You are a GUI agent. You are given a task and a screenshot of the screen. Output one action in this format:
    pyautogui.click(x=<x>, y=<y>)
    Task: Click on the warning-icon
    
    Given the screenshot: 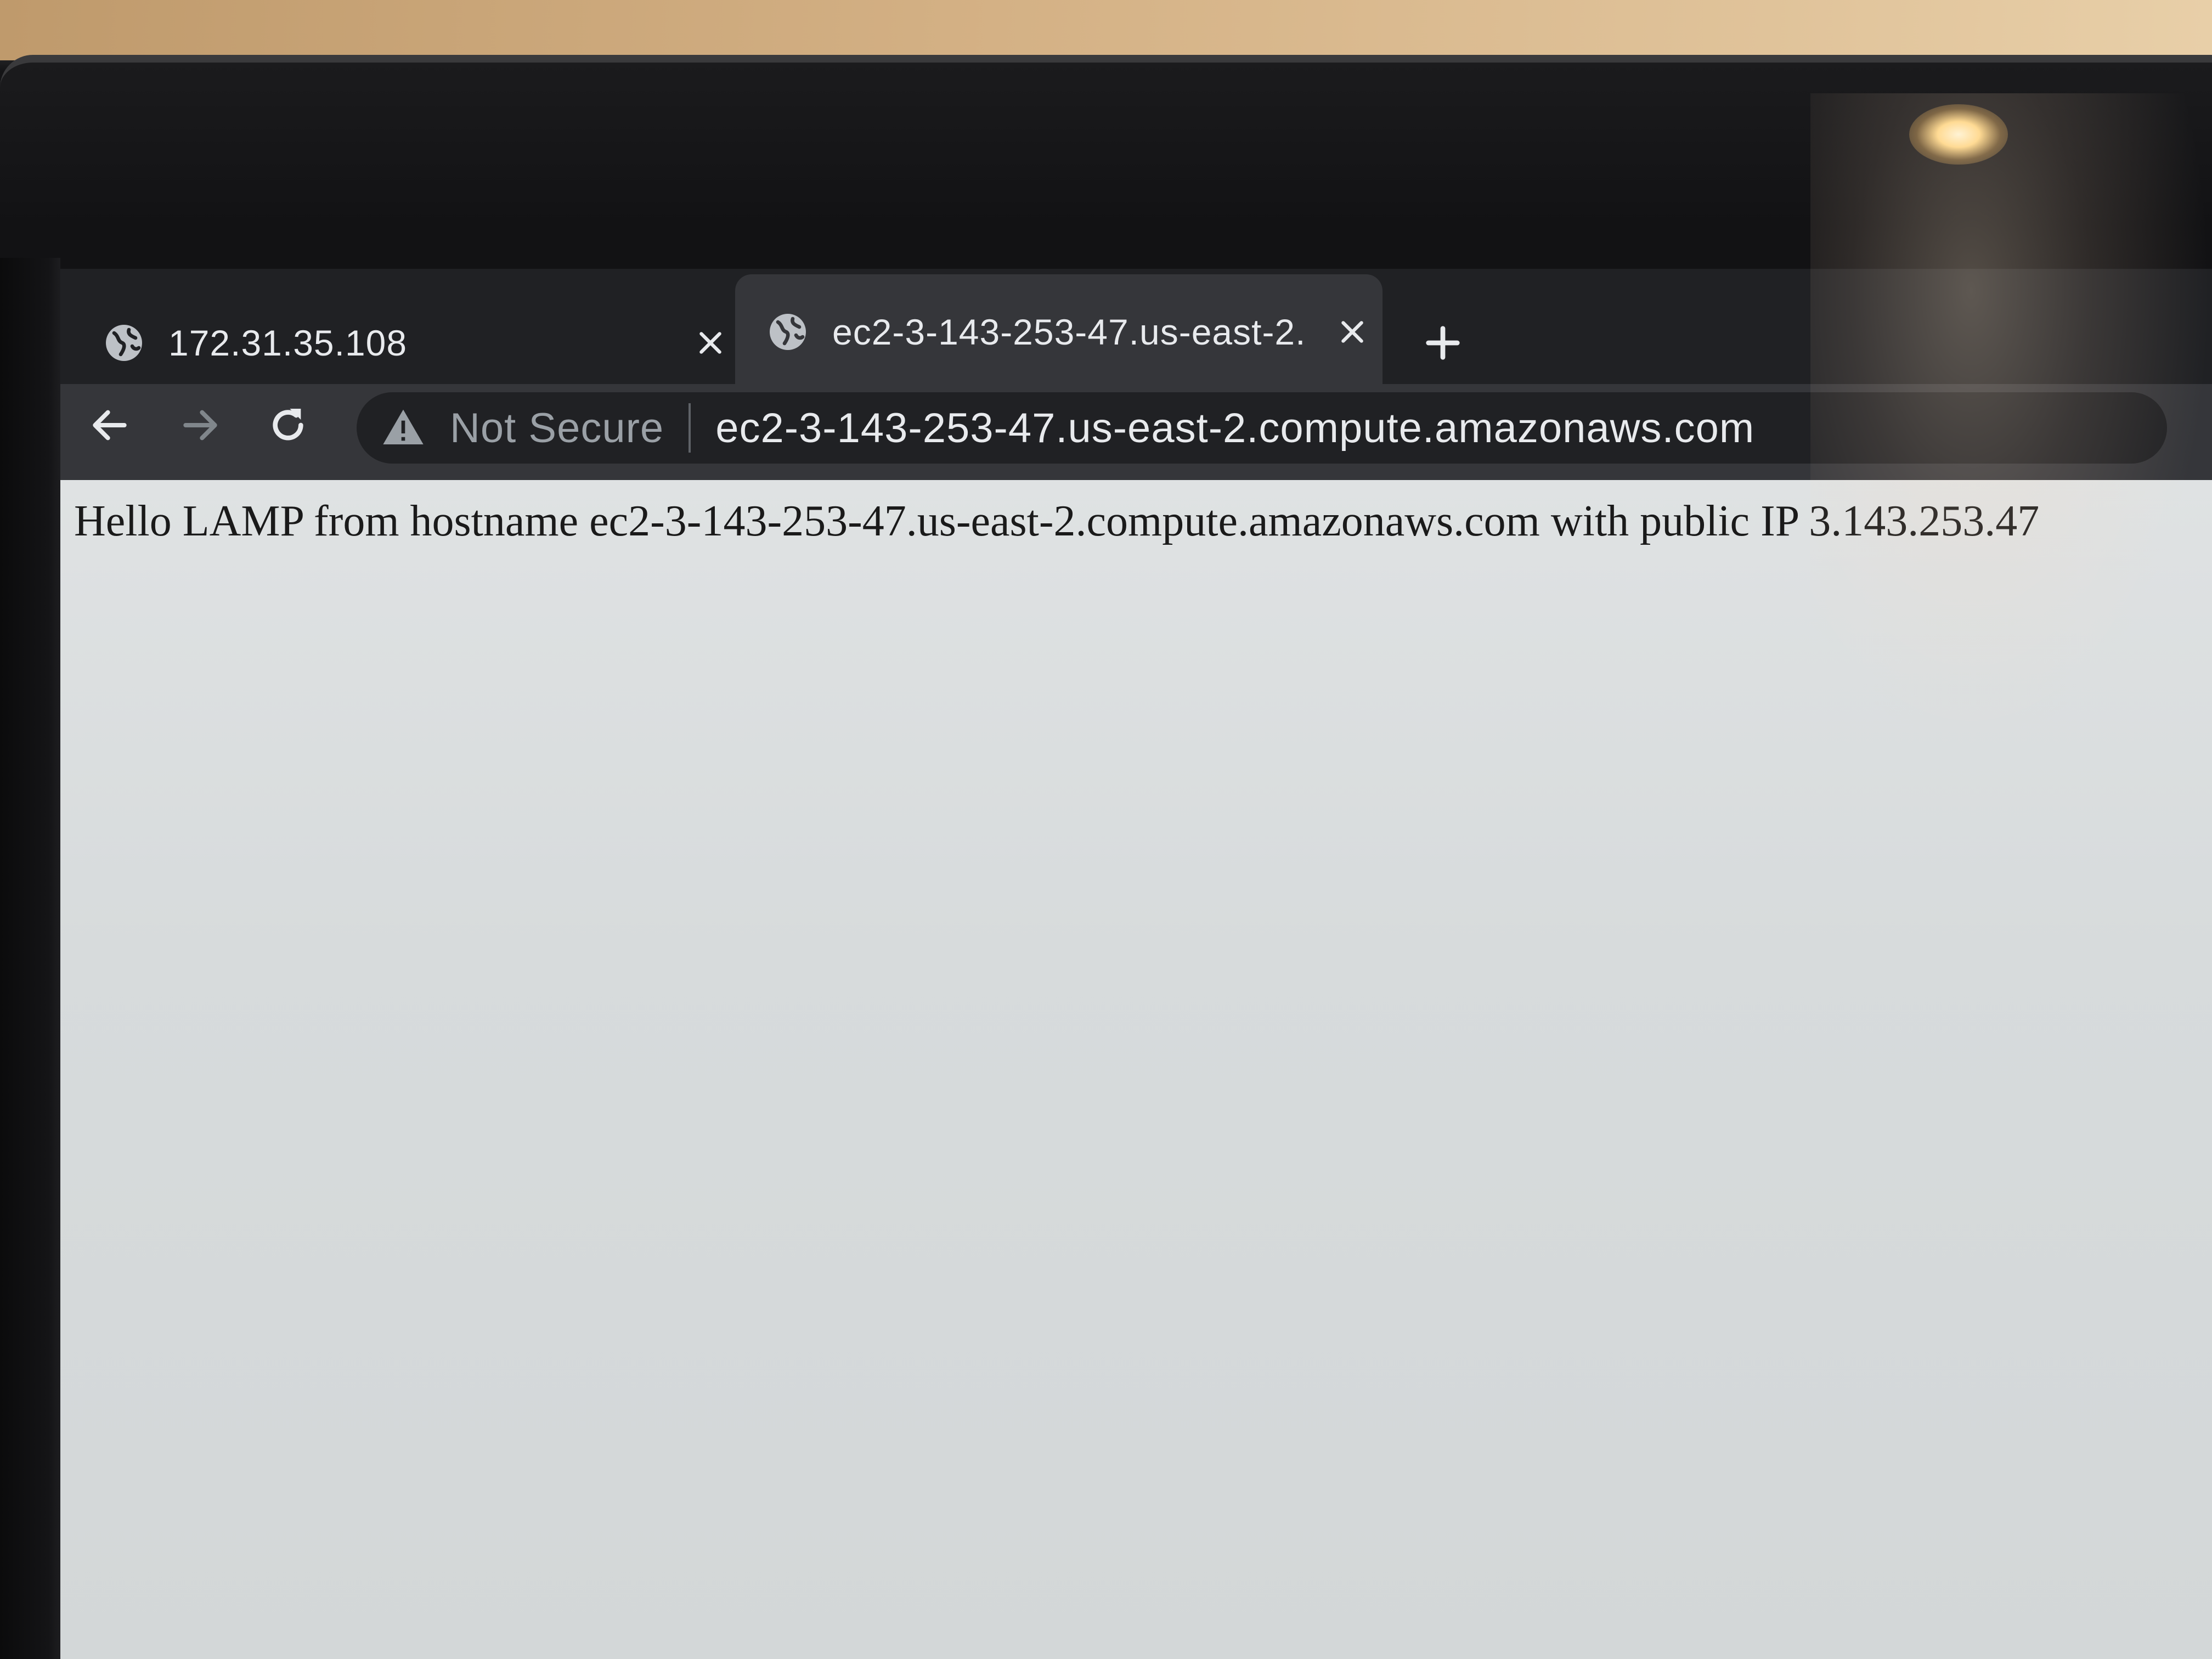 What is the action you would take?
    pyautogui.click(x=403, y=428)
    